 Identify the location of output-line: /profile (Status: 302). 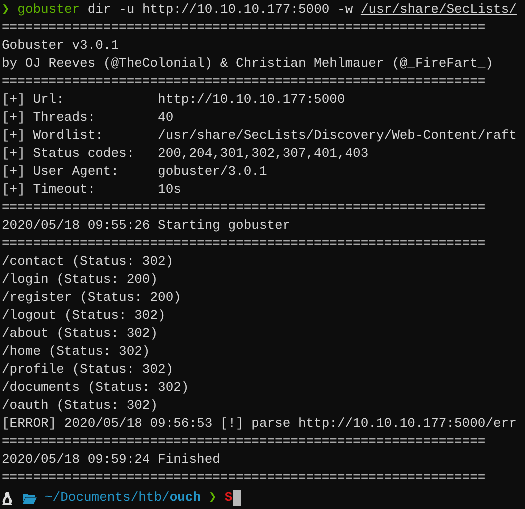
(88, 370).